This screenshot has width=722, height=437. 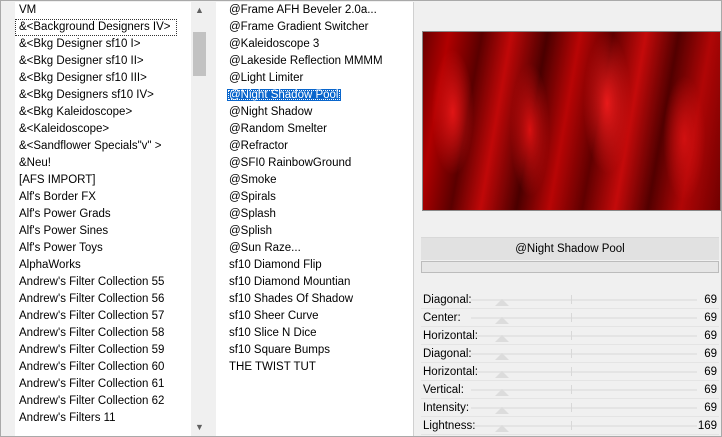 I want to click on category-item-label: [AFS IMPORT], so click(x=57, y=180).